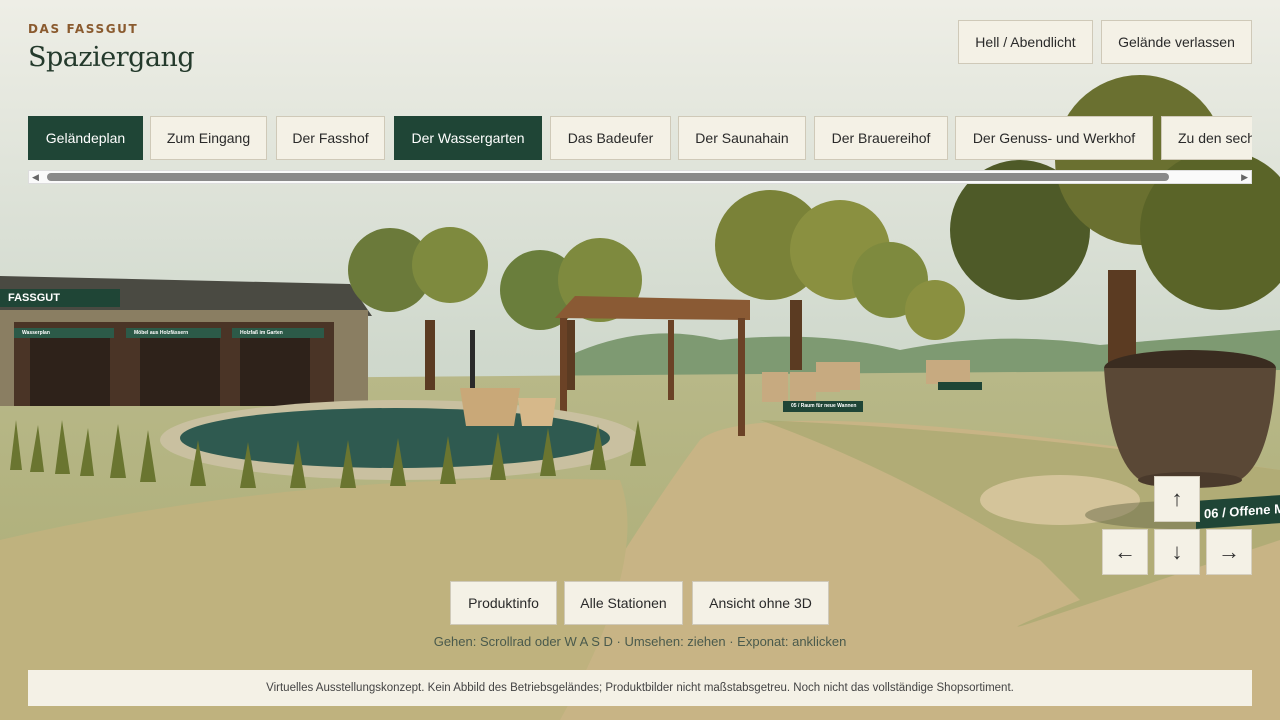 This screenshot has width=1280, height=720. Describe the element at coordinates (1054, 138) in the screenshot. I see `tab-genuss-und-werkhof: Der Genuss- und Werkhof` at that location.